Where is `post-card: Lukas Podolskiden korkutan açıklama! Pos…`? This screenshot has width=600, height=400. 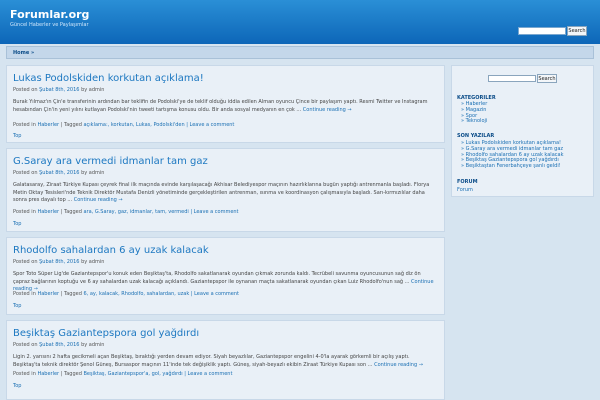 post-card: Lukas Podolskiden korkutan açıklama! Pos… is located at coordinates (225, 104).